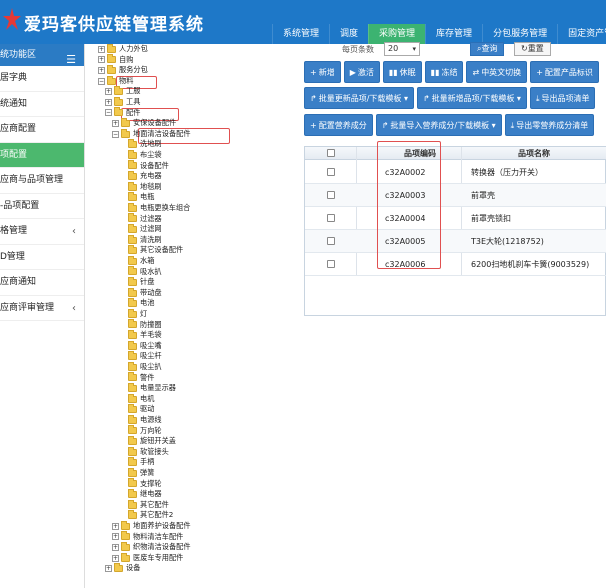  I want to click on tree-node: 其它设备配件, so click(151, 250).